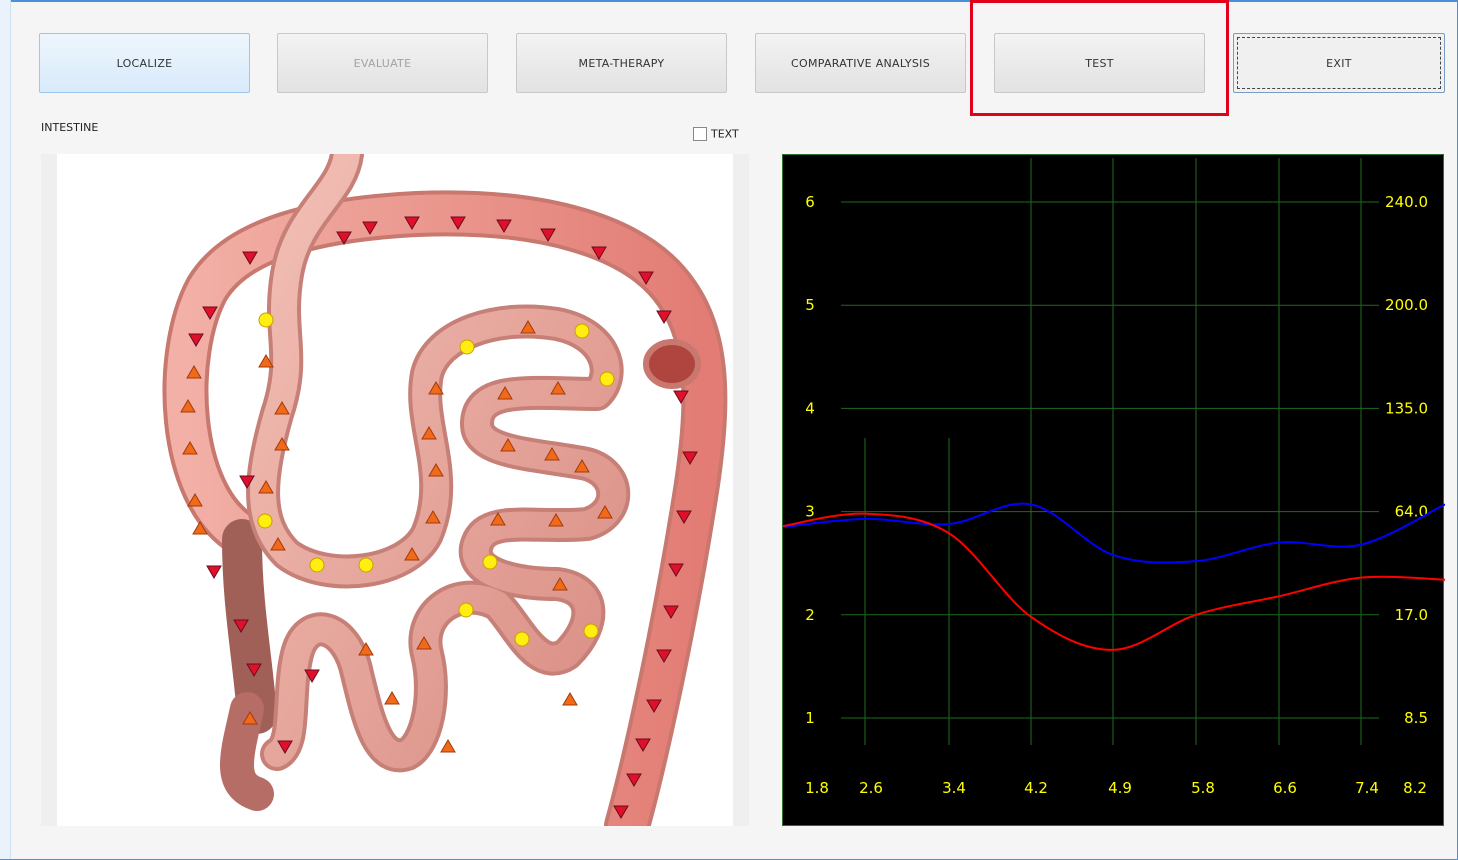 This screenshot has width=1458, height=860. What do you see at coordinates (1415, 788) in the screenshot?
I see `x-tick-label: 8.2` at bounding box center [1415, 788].